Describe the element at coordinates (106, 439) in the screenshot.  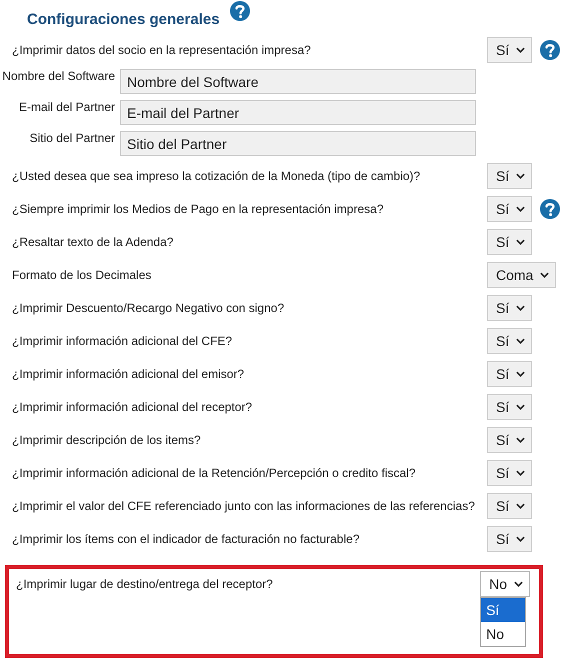
I see `setting-label: ¿Imprimir descripción de los items?` at that location.